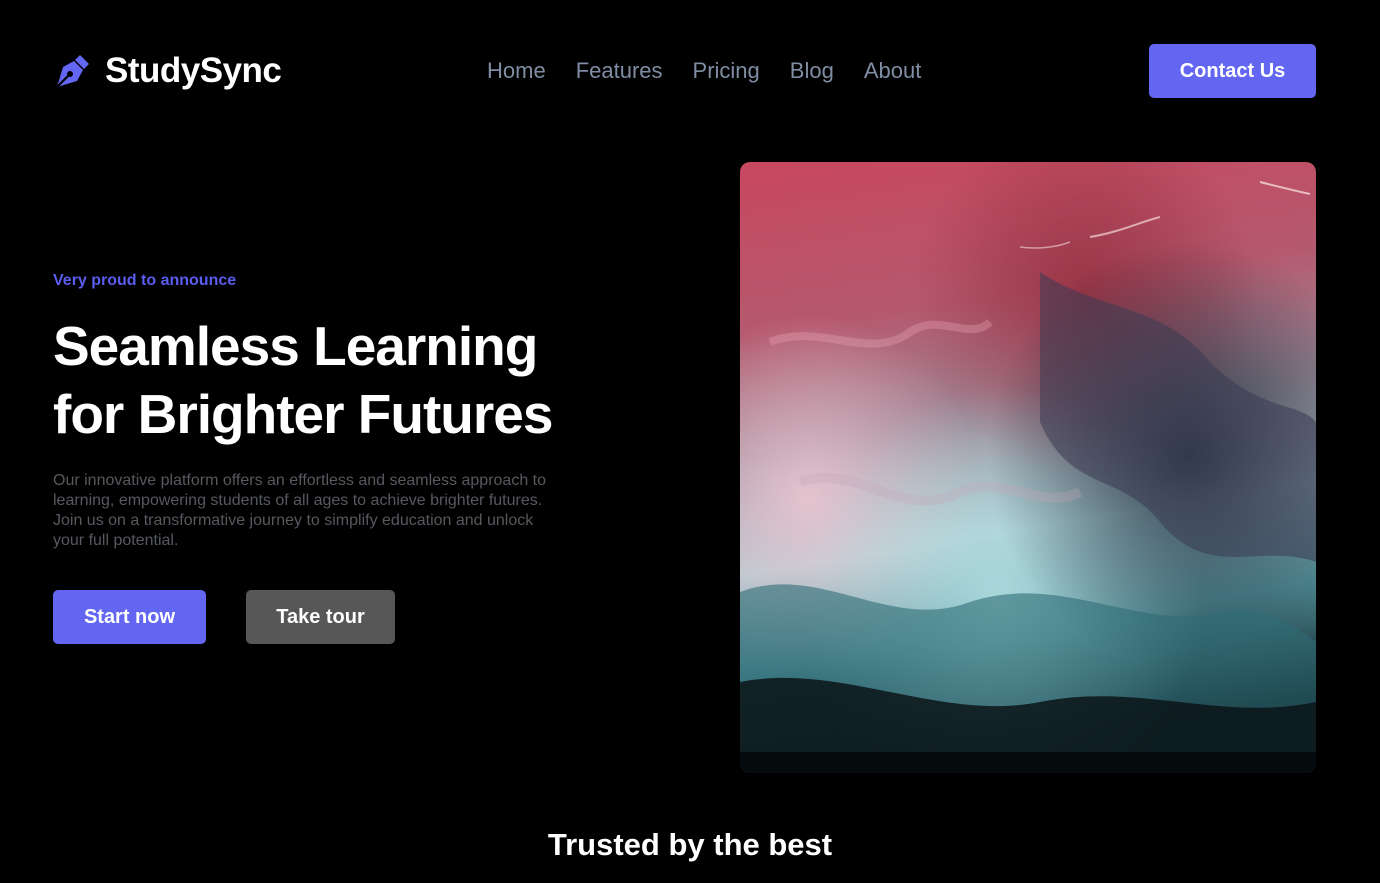 The height and width of the screenshot is (883, 1380). I want to click on nav-item-features: Features, so click(619, 71).